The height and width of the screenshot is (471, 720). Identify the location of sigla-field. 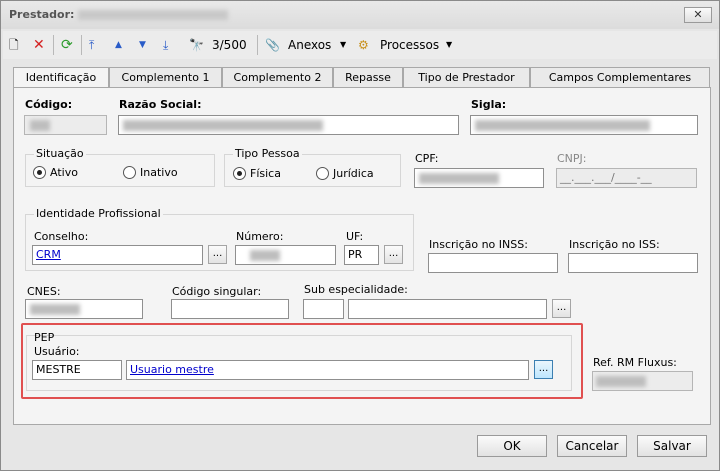
(584, 125).